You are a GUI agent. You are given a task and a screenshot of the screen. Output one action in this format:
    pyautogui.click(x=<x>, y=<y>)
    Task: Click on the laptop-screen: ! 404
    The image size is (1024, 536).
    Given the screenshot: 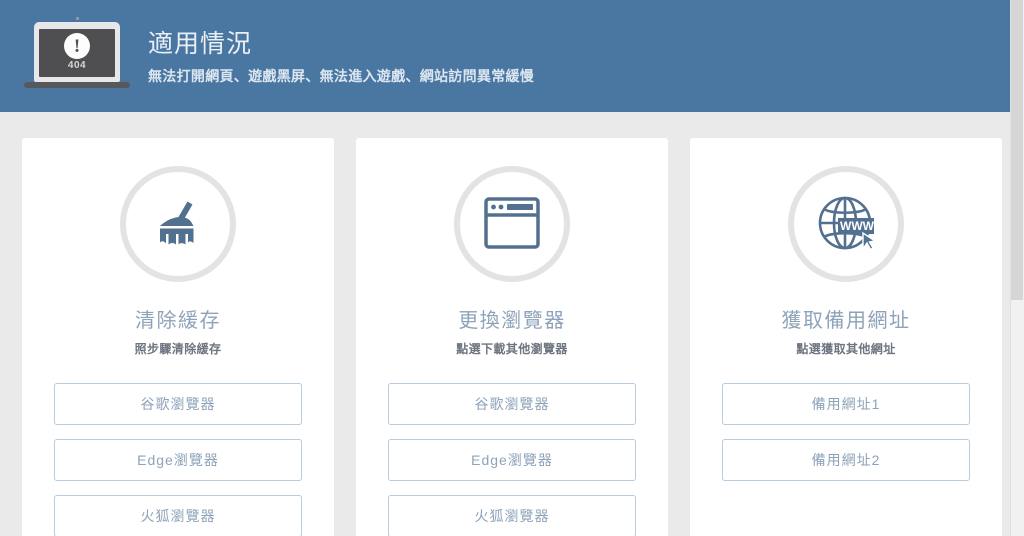 What is the action you would take?
    pyautogui.click(x=77, y=53)
    